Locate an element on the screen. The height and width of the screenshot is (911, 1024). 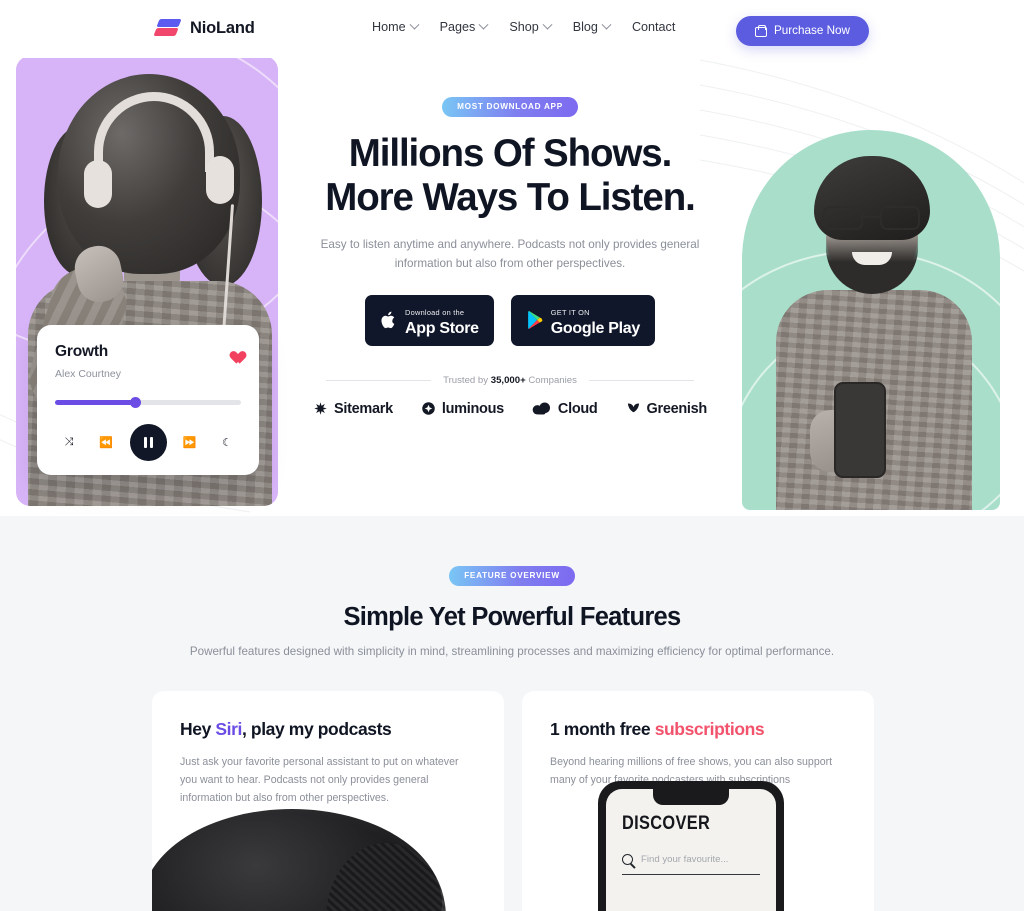
heart-icon is located at coordinates (234, 353).